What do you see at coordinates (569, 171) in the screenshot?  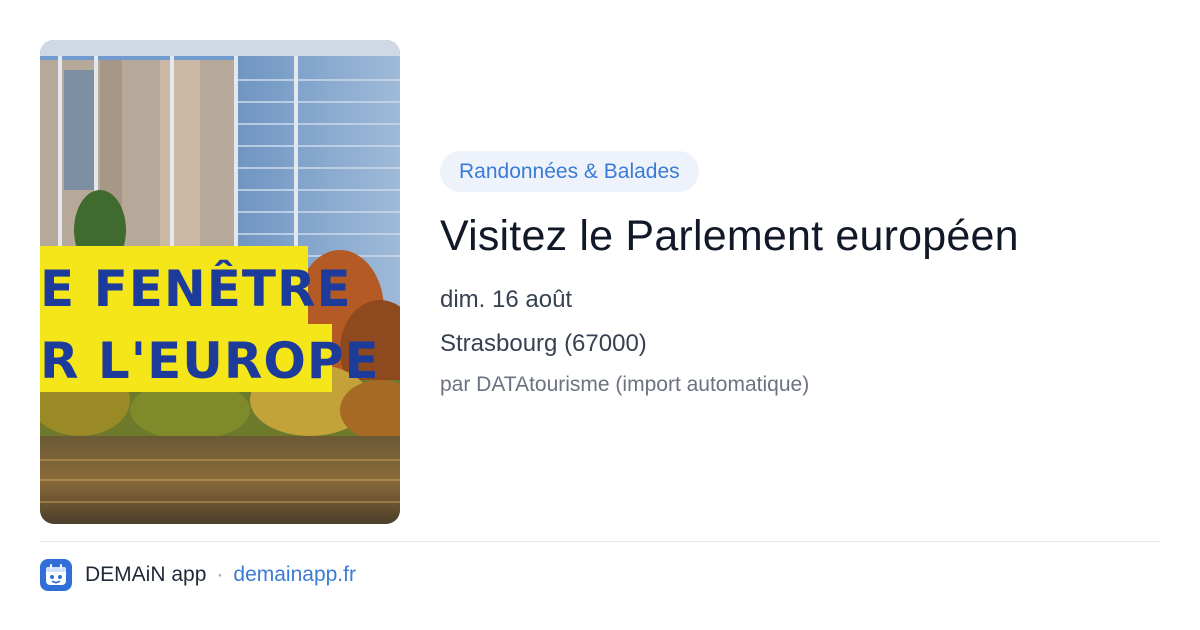 I see `category-chip: Randonnées & Balades` at bounding box center [569, 171].